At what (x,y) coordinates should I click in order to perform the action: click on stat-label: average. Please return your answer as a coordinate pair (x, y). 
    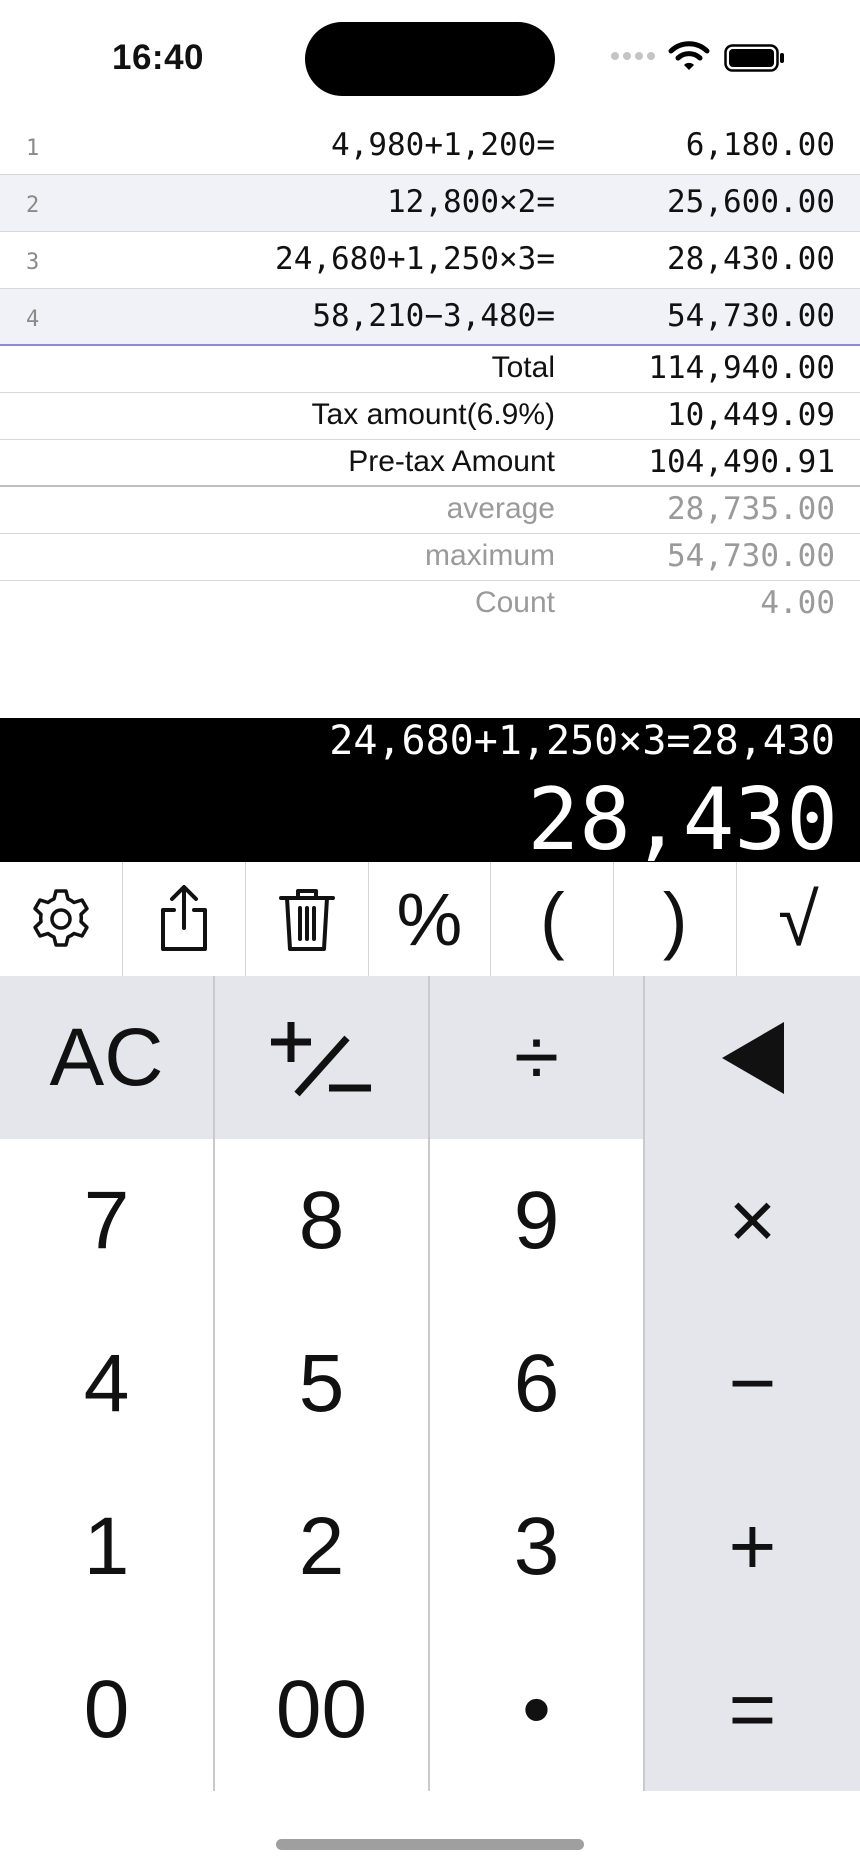
    Looking at the image, I should click on (500, 508).